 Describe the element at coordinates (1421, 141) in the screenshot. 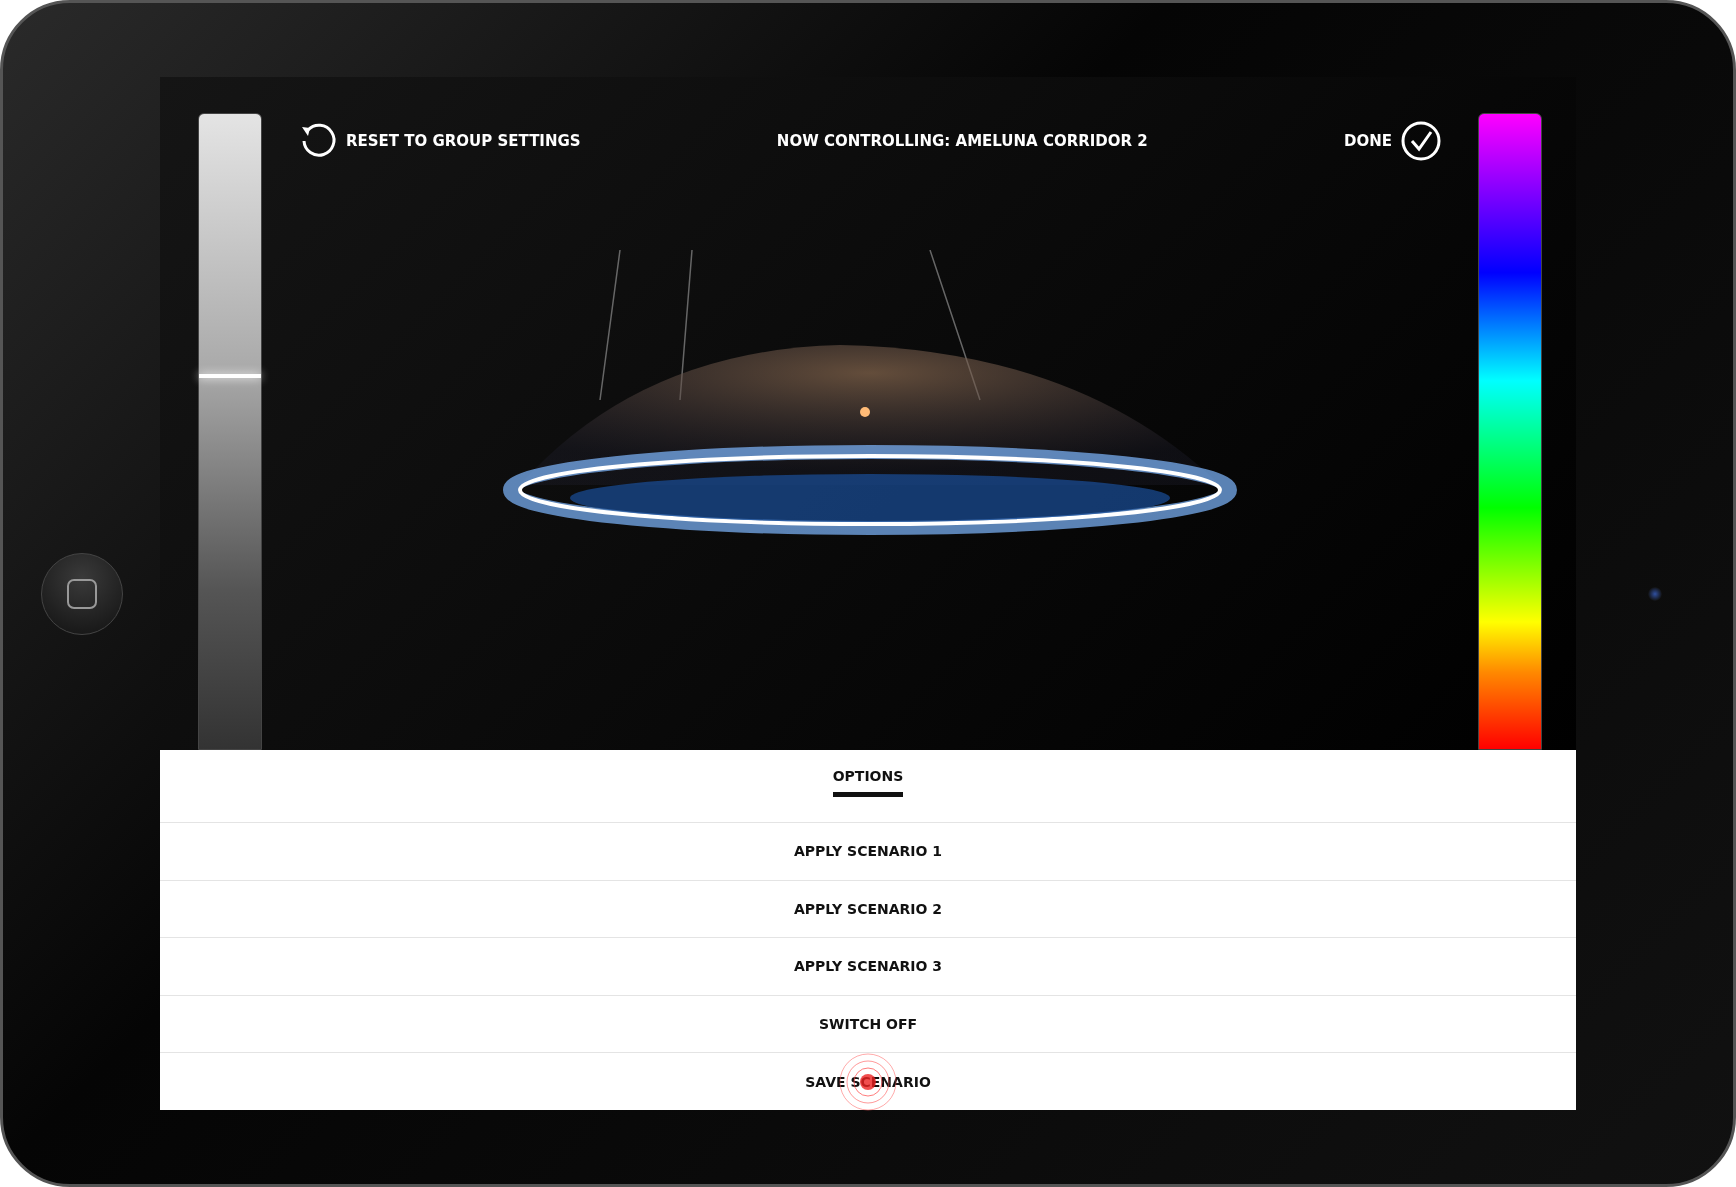

I see `checkmark-icon` at that location.